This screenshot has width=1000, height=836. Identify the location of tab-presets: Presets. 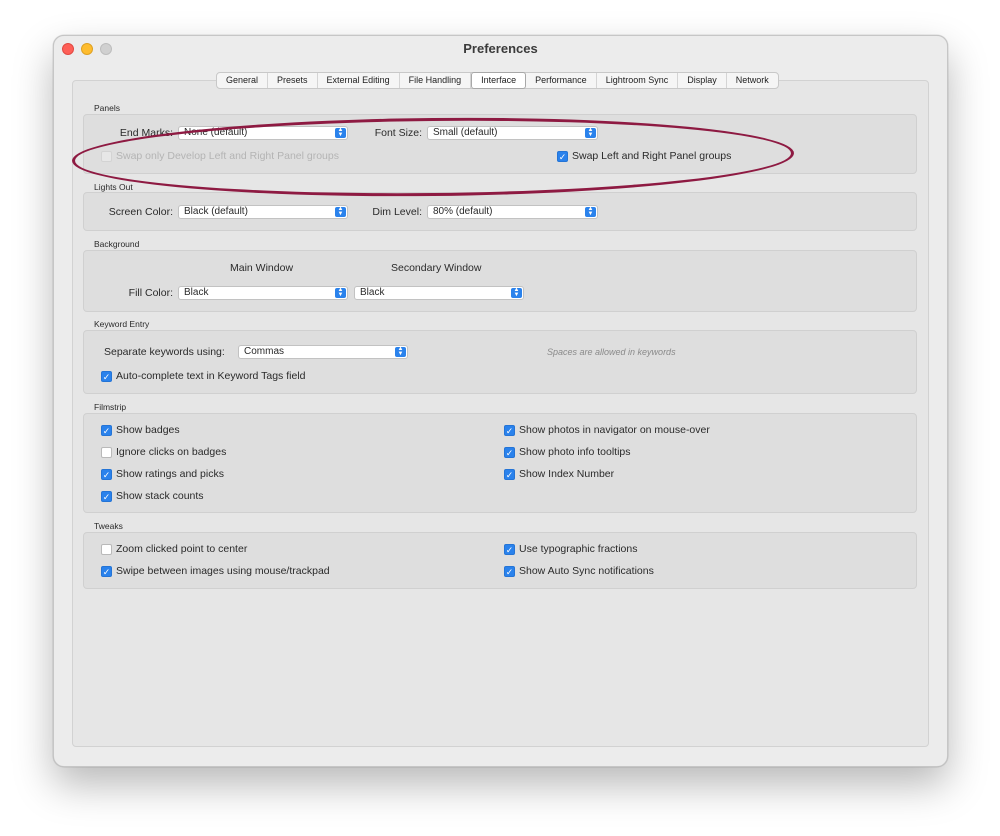
(293, 80).